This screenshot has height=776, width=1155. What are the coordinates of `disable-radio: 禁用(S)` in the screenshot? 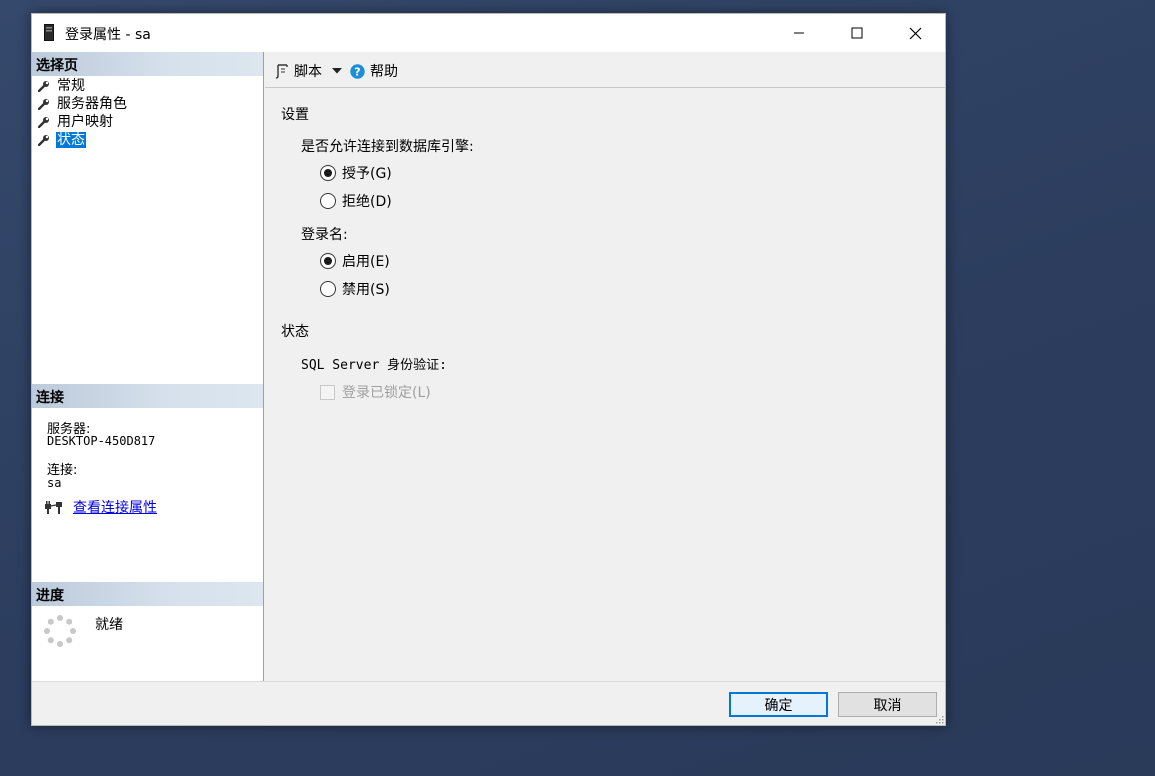 It's located at (355, 289).